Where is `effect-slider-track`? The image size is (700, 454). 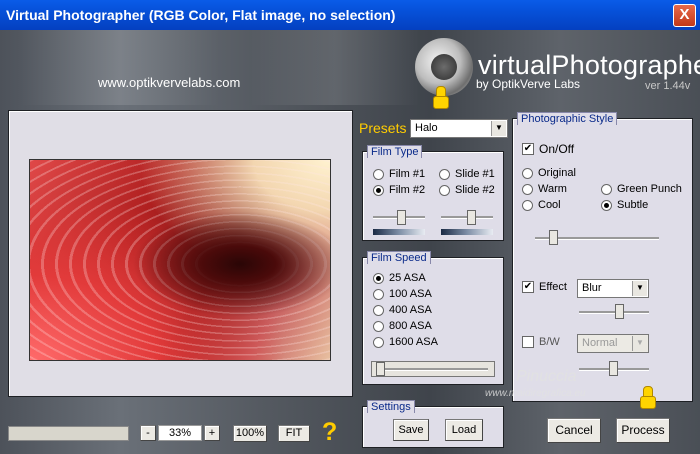
effect-slider-track is located at coordinates (614, 312).